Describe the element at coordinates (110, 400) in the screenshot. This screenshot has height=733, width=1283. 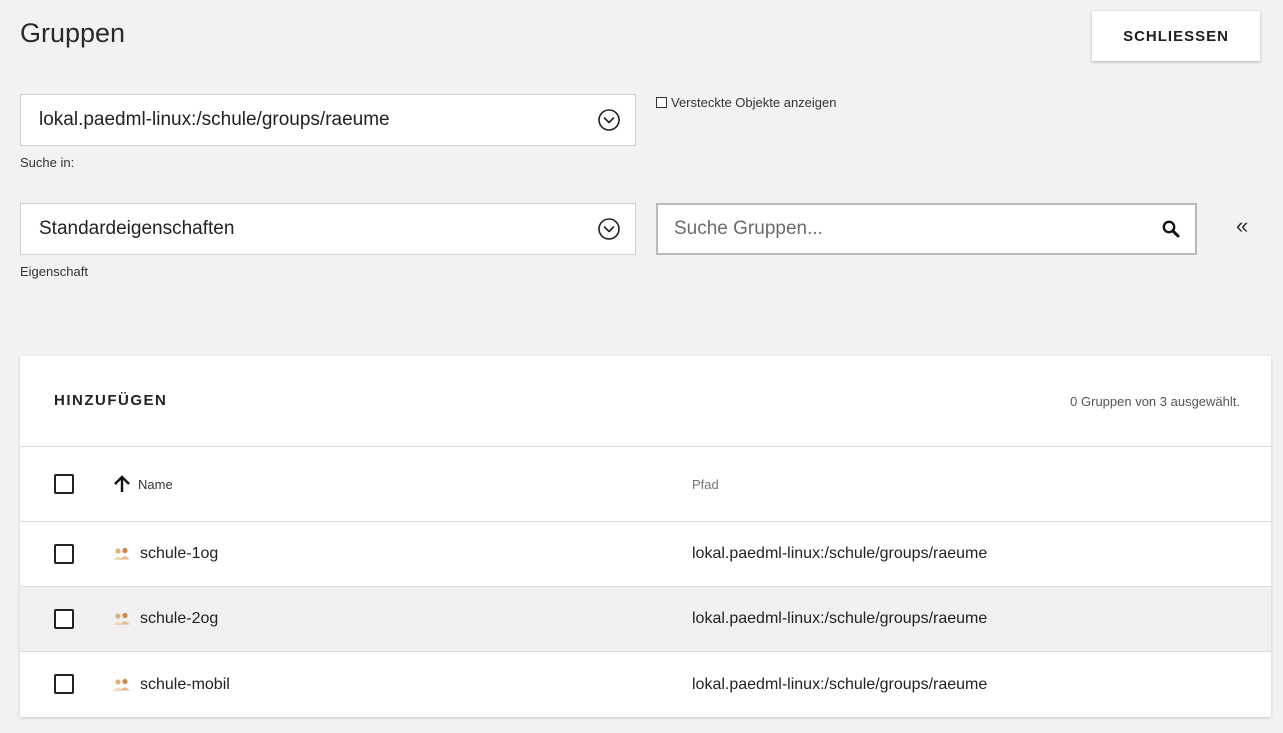
I see `add-button: HINZUFÜGEN` at that location.